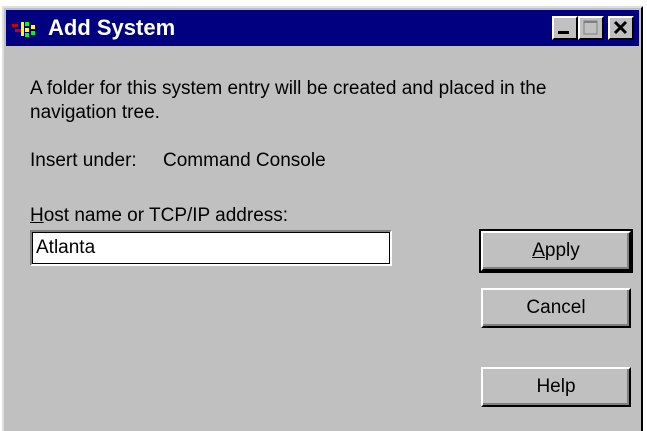 The height and width of the screenshot is (431, 647). What do you see at coordinates (211, 248) in the screenshot?
I see `host-name-input` at bounding box center [211, 248].